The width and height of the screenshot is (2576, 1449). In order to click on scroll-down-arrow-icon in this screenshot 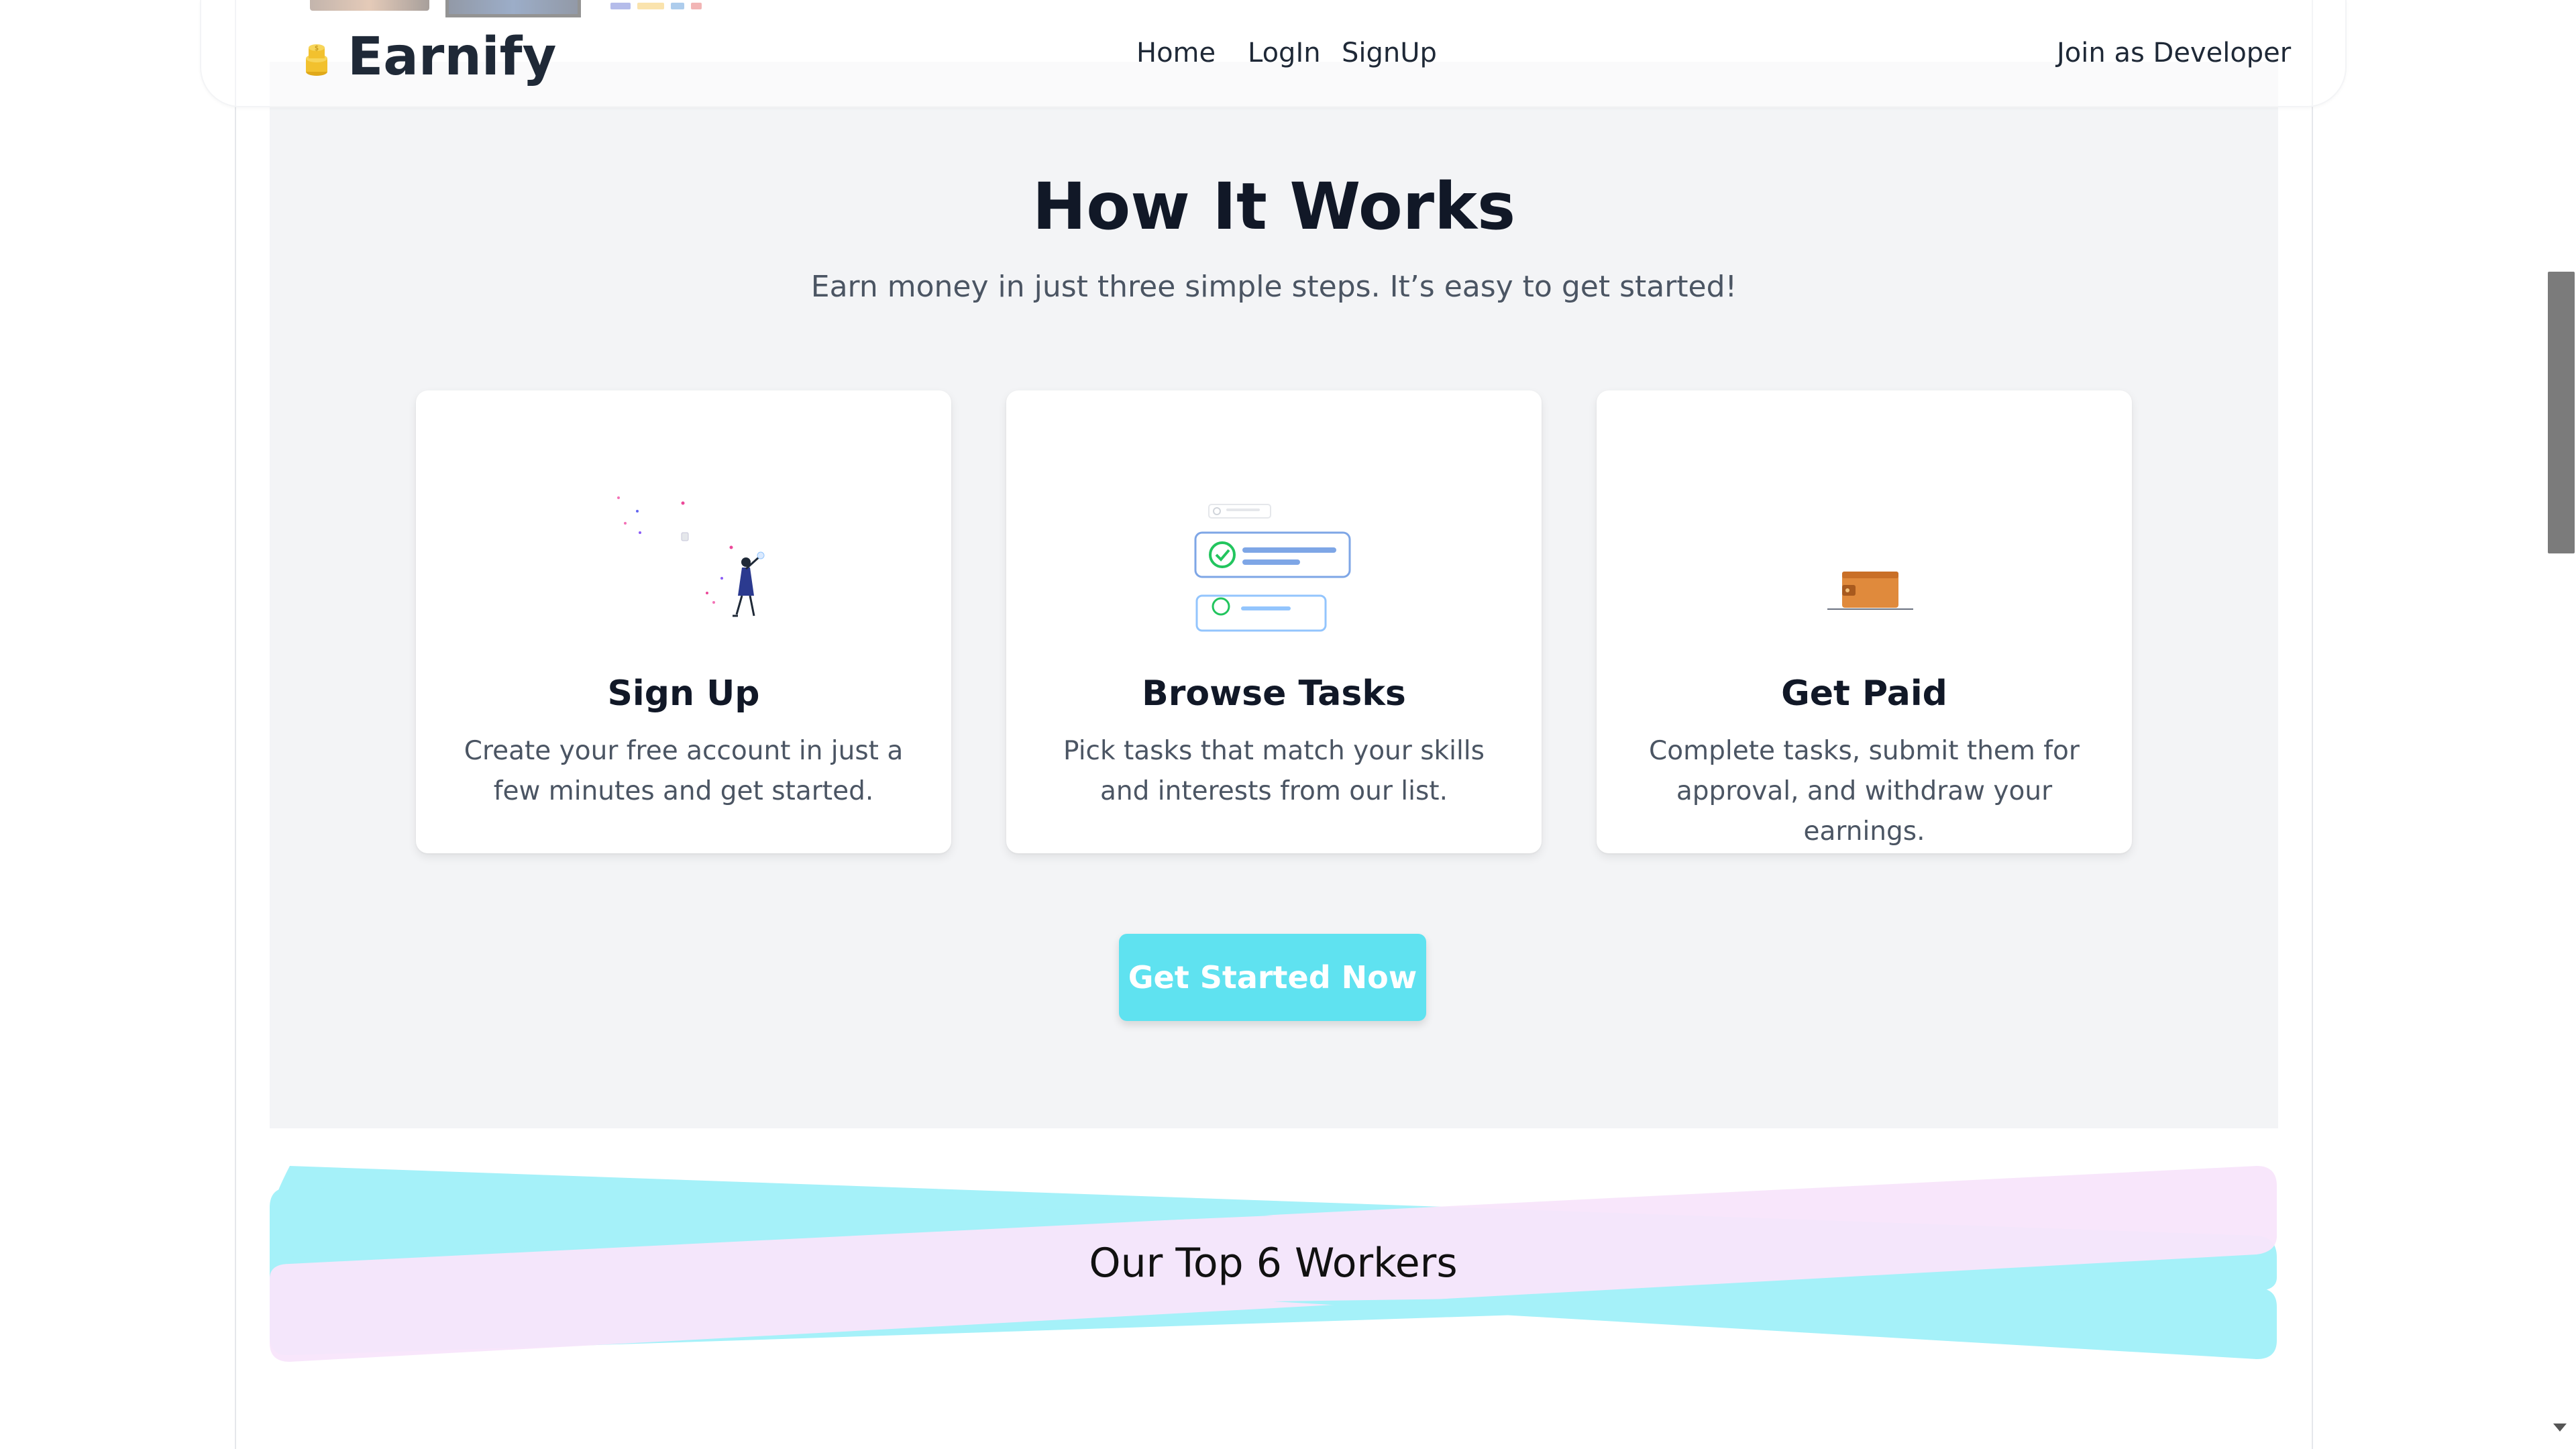, I will do `click(2560, 1428)`.